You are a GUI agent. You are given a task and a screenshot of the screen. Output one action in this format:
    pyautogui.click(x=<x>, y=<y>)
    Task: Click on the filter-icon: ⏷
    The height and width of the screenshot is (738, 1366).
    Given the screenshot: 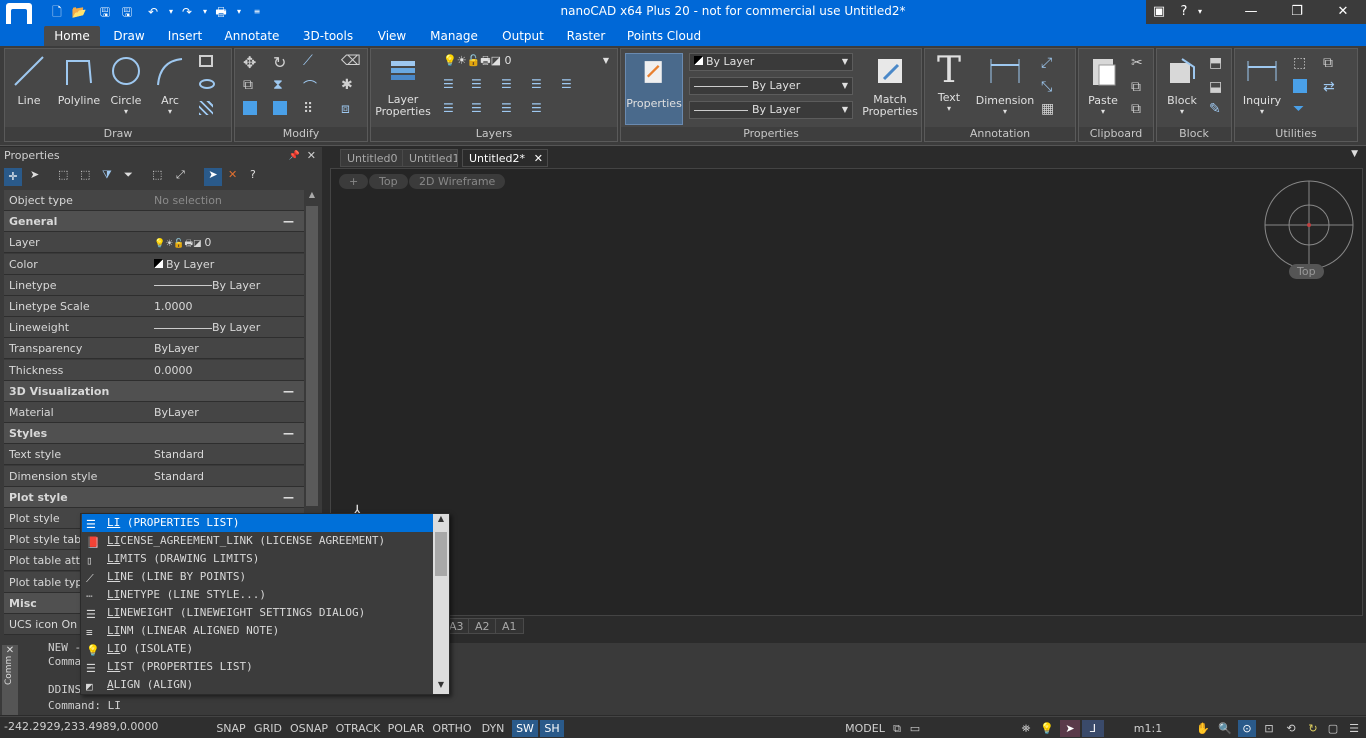 What is the action you would take?
    pyautogui.click(x=1302, y=110)
    